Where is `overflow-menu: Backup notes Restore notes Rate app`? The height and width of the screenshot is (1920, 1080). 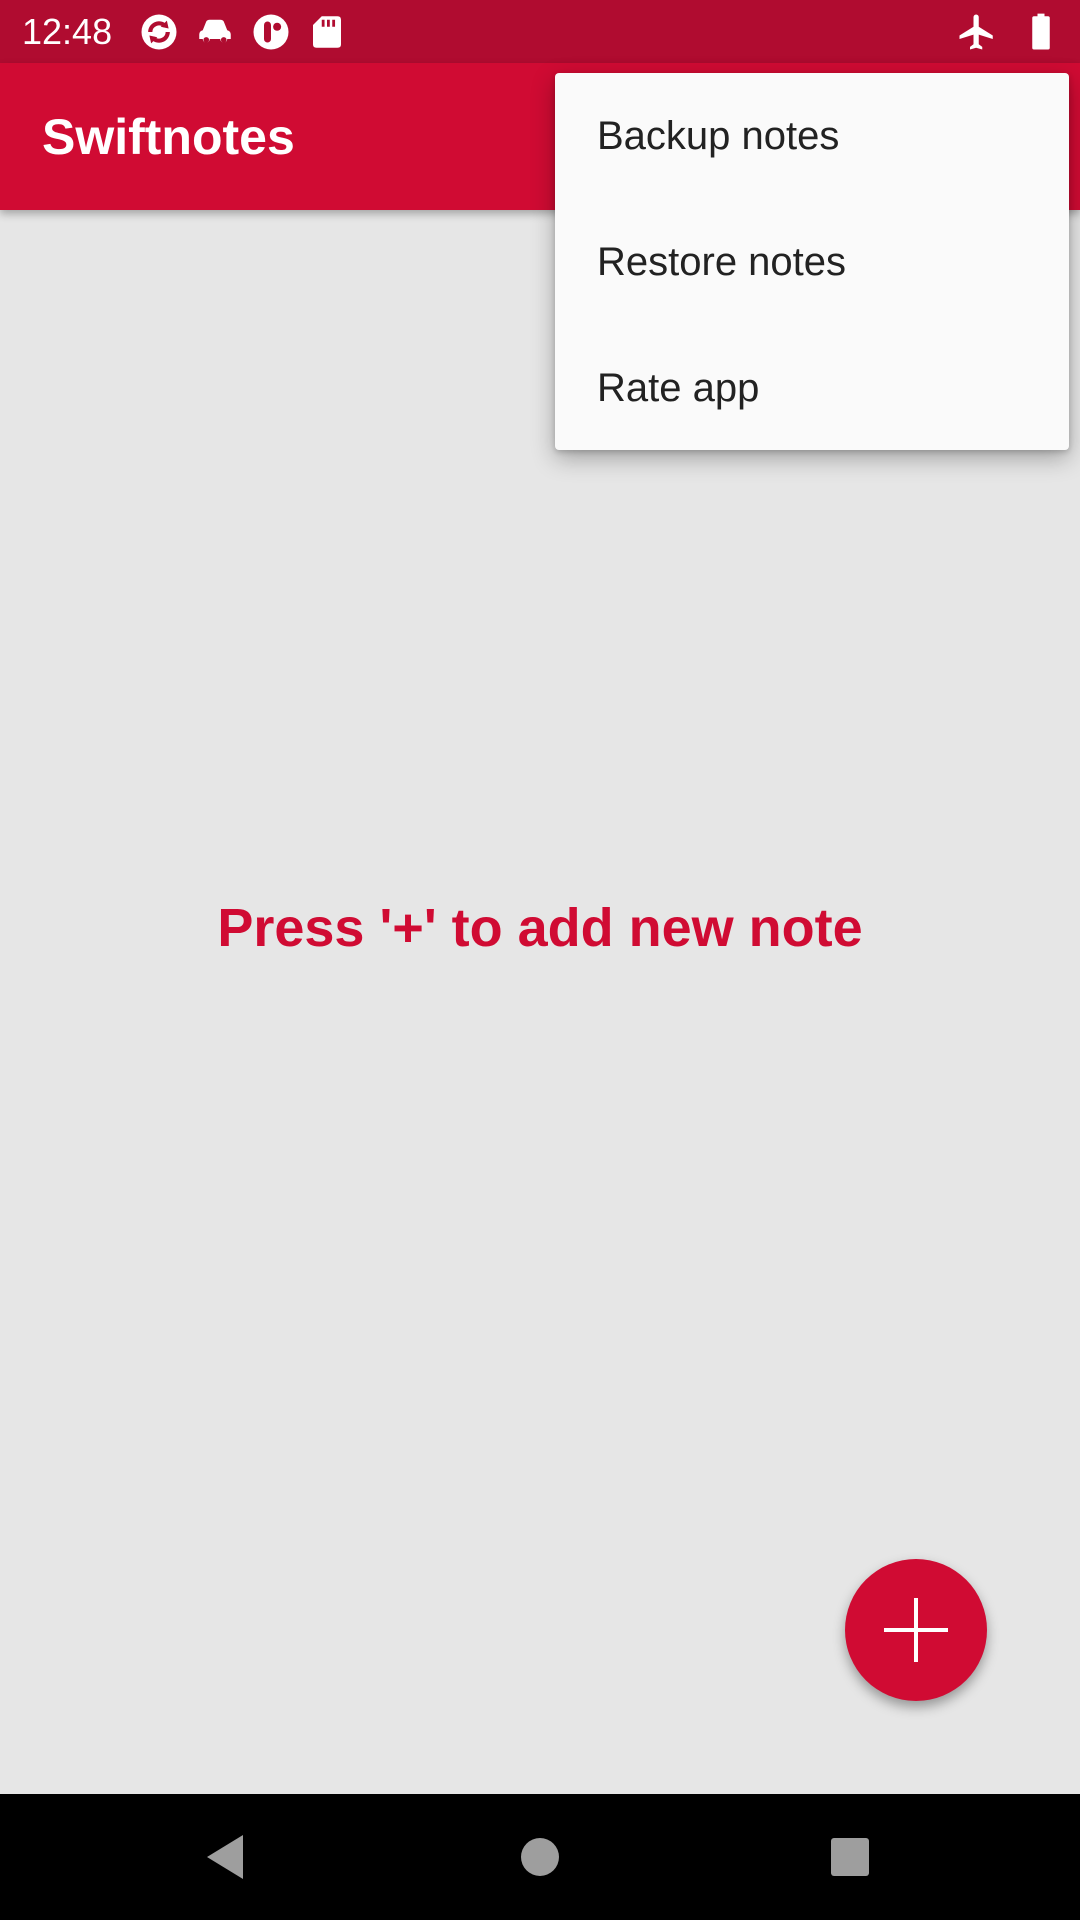 overflow-menu: Backup notes Restore notes Rate app is located at coordinates (812, 261).